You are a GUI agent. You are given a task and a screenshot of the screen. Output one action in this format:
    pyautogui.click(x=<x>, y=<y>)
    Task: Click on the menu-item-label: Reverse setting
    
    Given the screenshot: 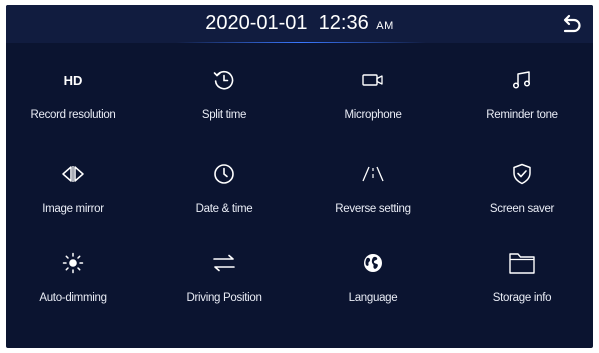 What is the action you would take?
    pyautogui.click(x=373, y=209)
    